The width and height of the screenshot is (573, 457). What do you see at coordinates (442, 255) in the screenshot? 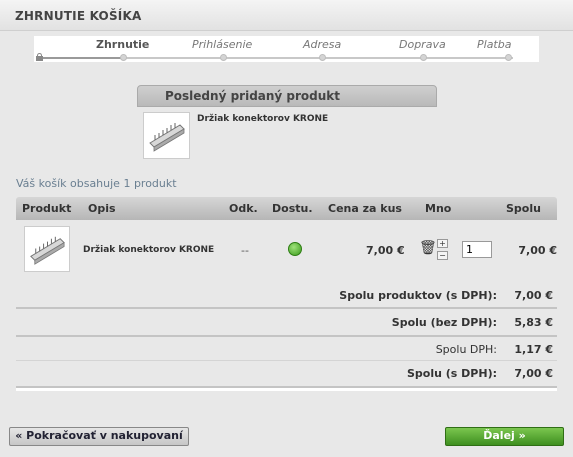
I see `minus-icon: −` at bounding box center [442, 255].